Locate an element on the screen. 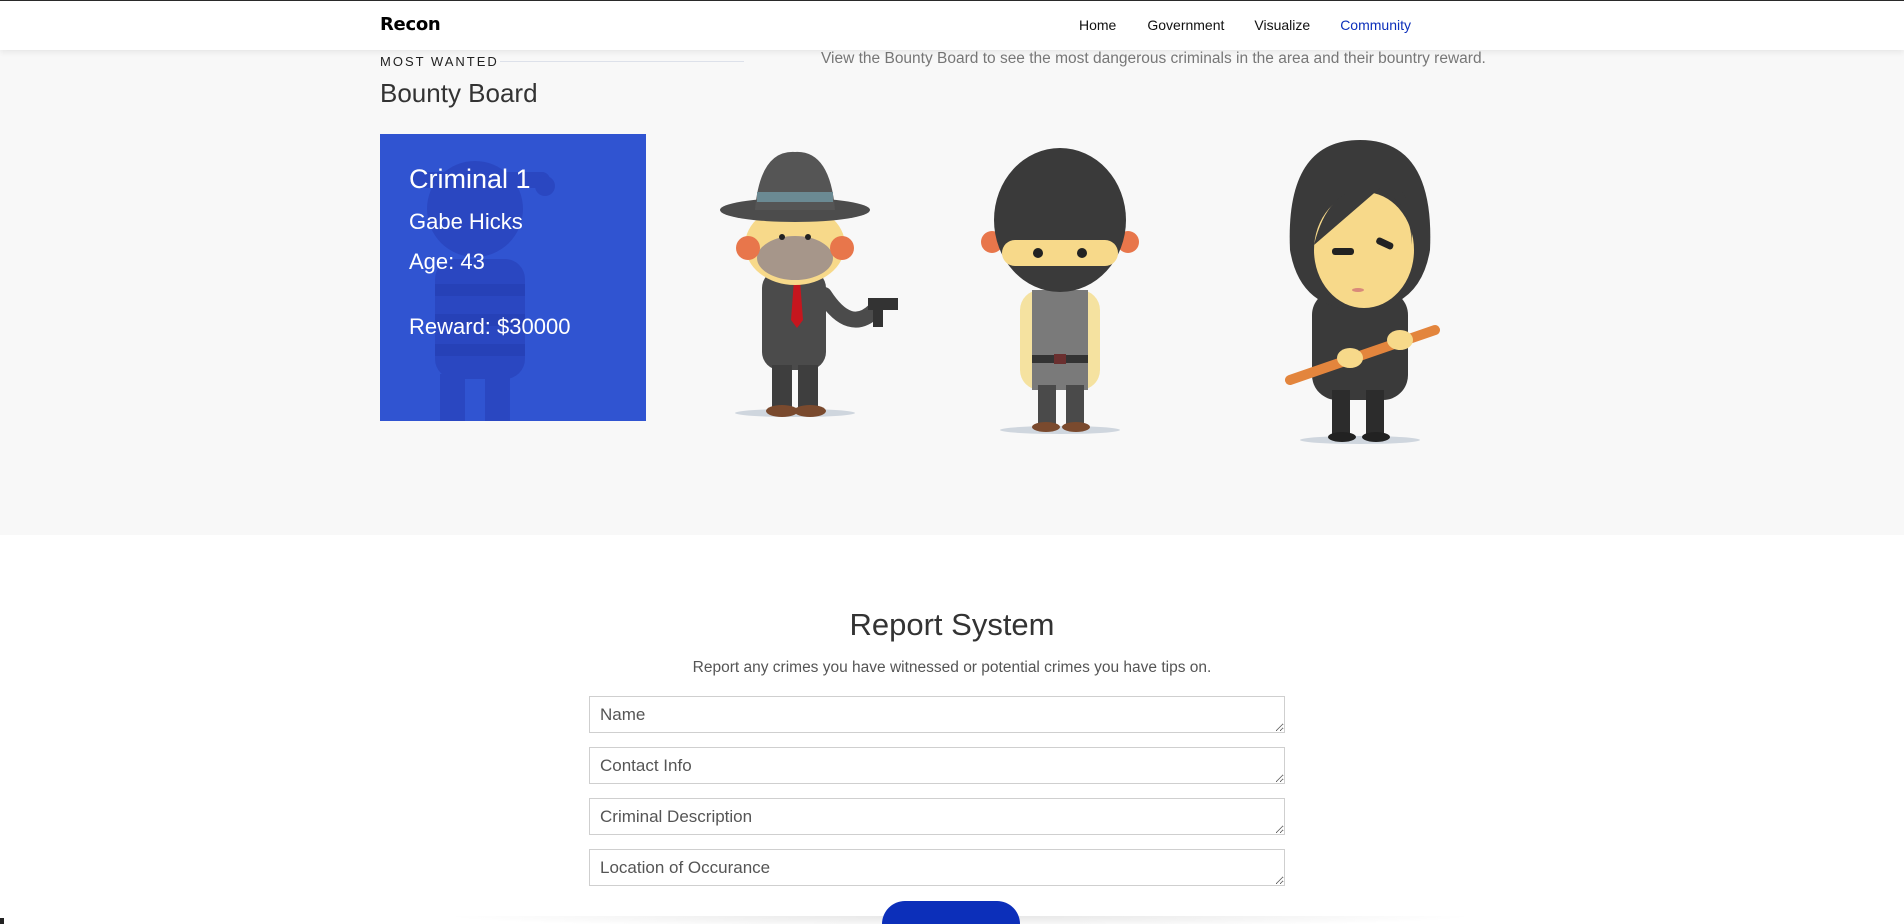 The width and height of the screenshot is (1904, 924). criminal-reward: Reward: $30000 is located at coordinates (490, 326).